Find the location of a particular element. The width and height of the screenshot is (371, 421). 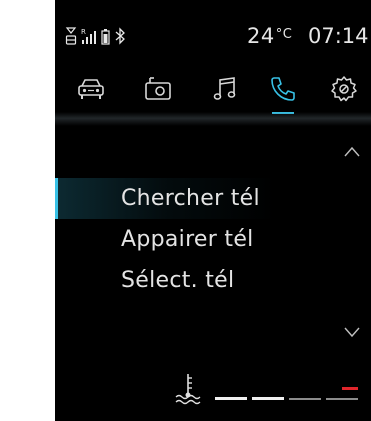

settings-icon is located at coordinates (344, 89).